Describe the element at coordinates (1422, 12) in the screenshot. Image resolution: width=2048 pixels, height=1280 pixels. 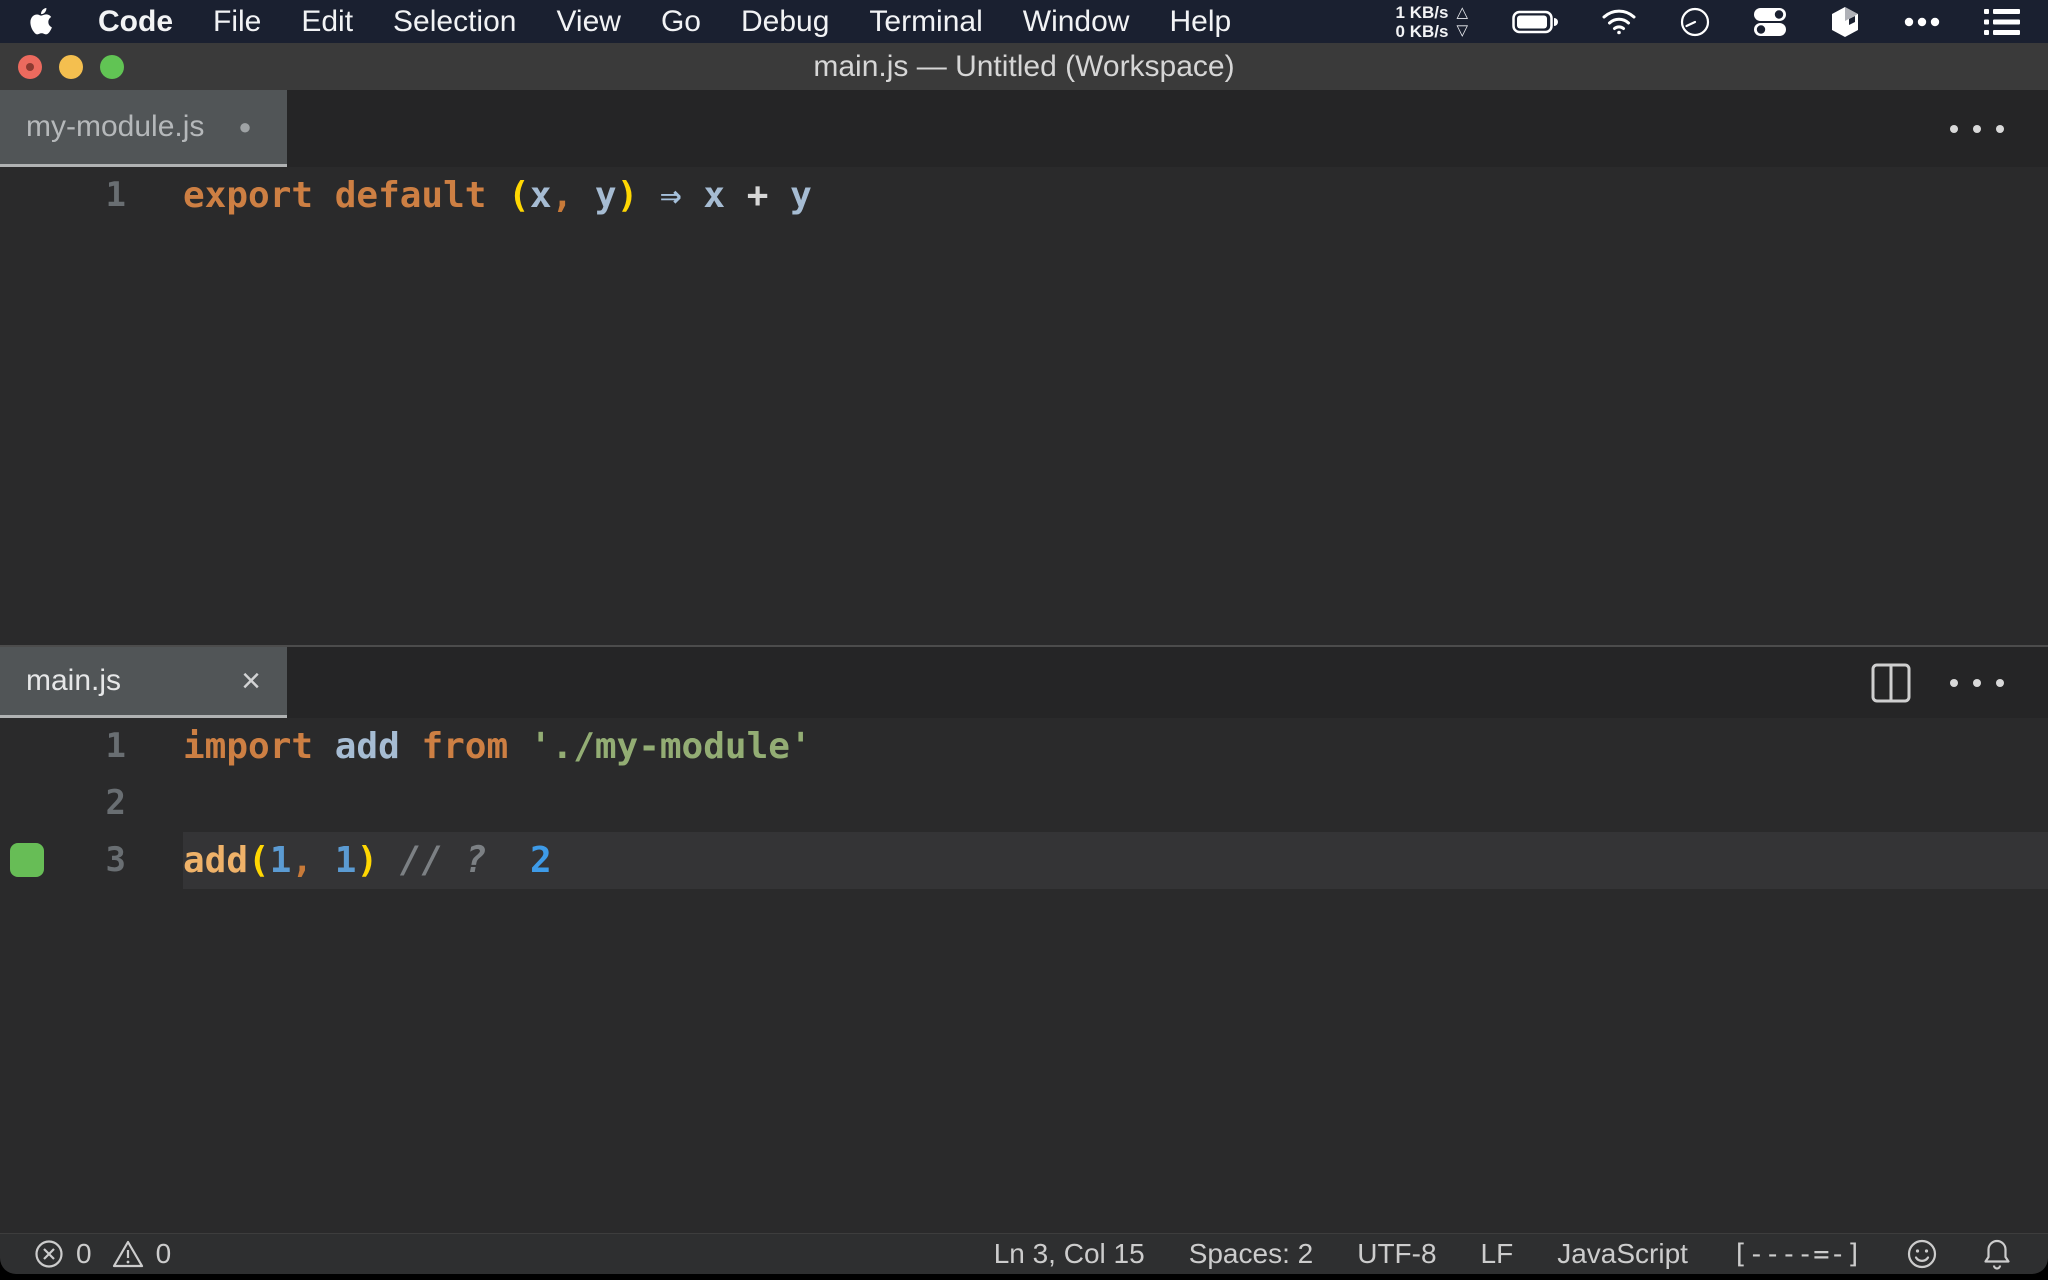
I see `network-up-speed: 1 KB/s` at that location.